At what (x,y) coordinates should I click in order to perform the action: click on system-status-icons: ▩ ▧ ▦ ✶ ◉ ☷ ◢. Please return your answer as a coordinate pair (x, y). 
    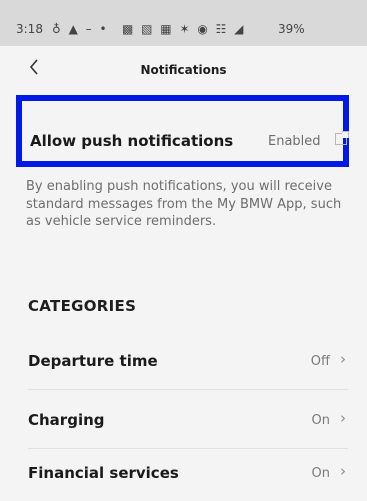
    Looking at the image, I should click on (184, 29).